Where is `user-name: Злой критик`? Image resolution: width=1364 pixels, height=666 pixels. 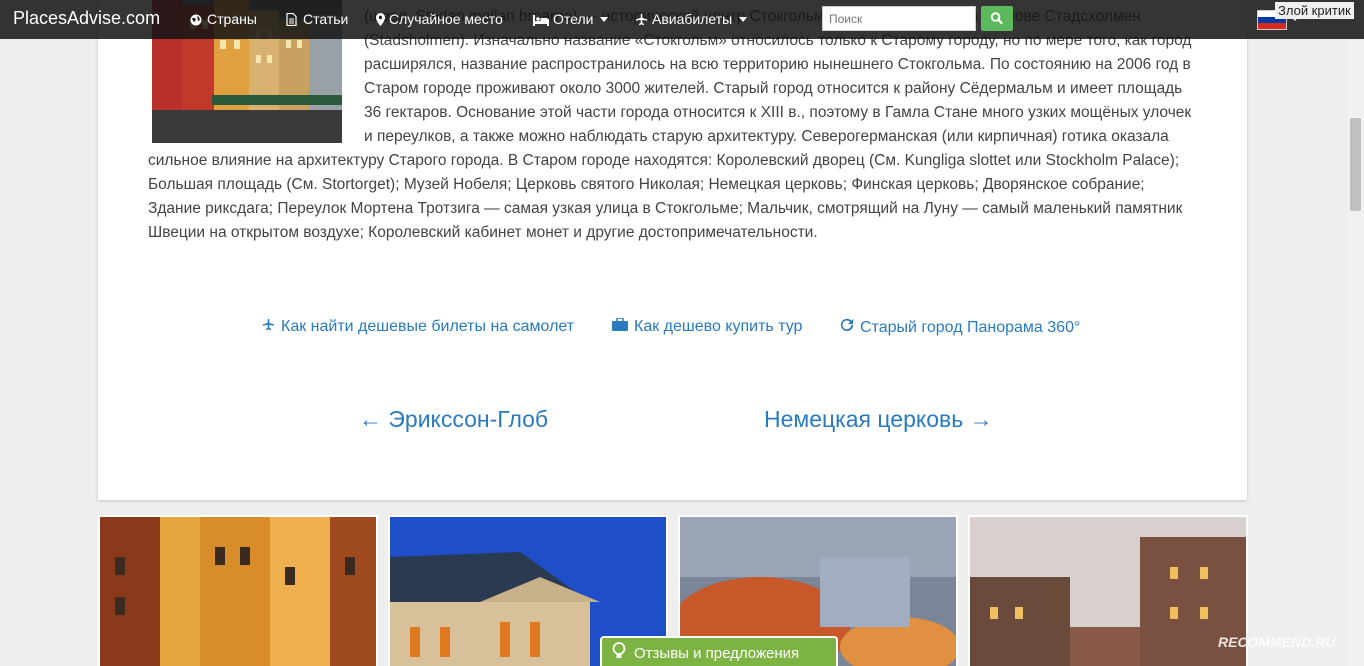
user-name: Злой критик is located at coordinates (1314, 10).